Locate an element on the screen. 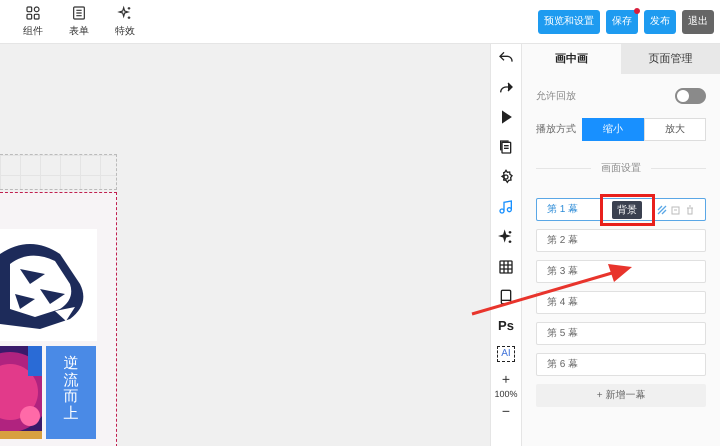 Image resolution: width=720 pixels, height=446 pixels. scene-label: 第 5 幕 is located at coordinates (562, 333).